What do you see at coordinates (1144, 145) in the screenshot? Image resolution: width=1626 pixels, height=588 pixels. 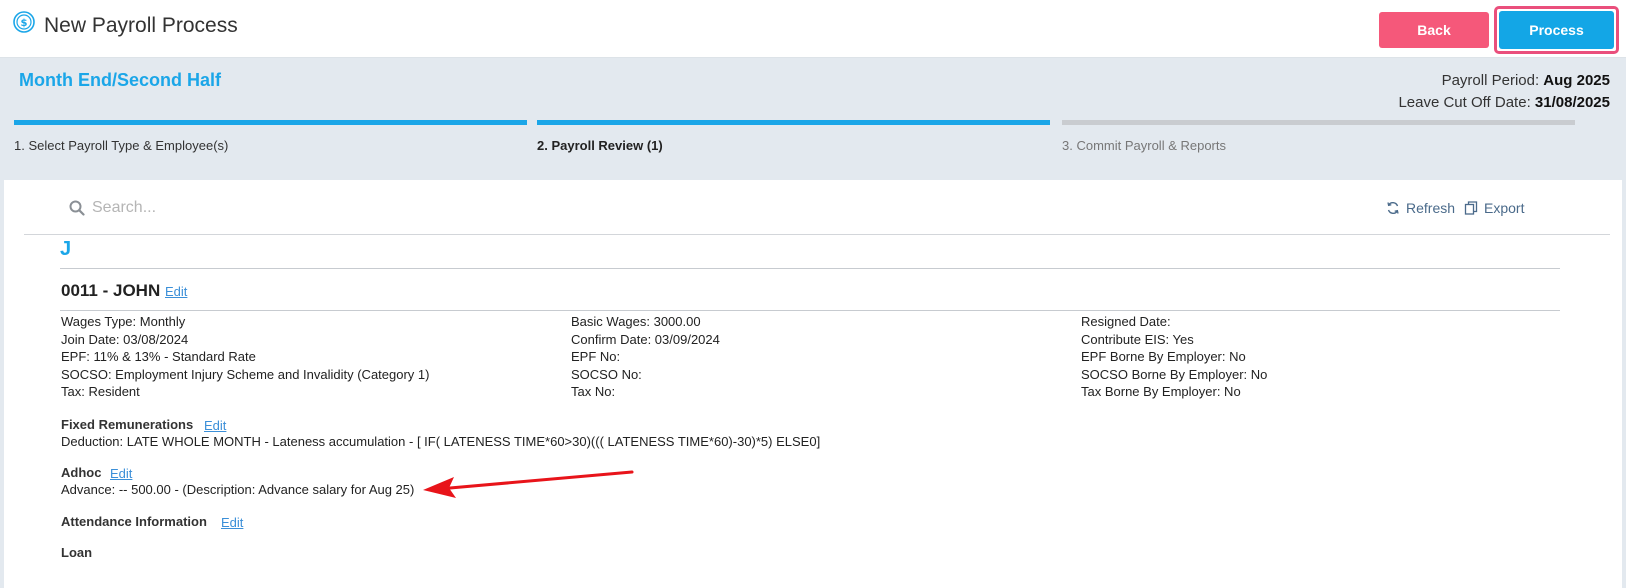 I see `step-label: 3. Commit Payroll & Reports` at bounding box center [1144, 145].